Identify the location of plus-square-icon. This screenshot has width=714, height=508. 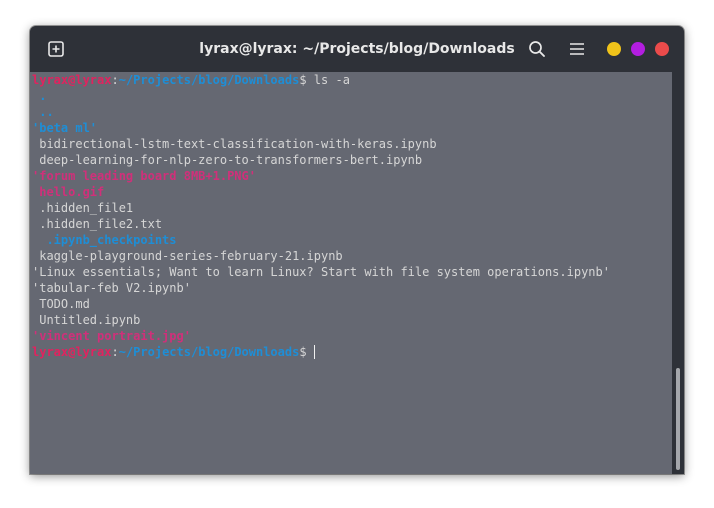
(56, 49).